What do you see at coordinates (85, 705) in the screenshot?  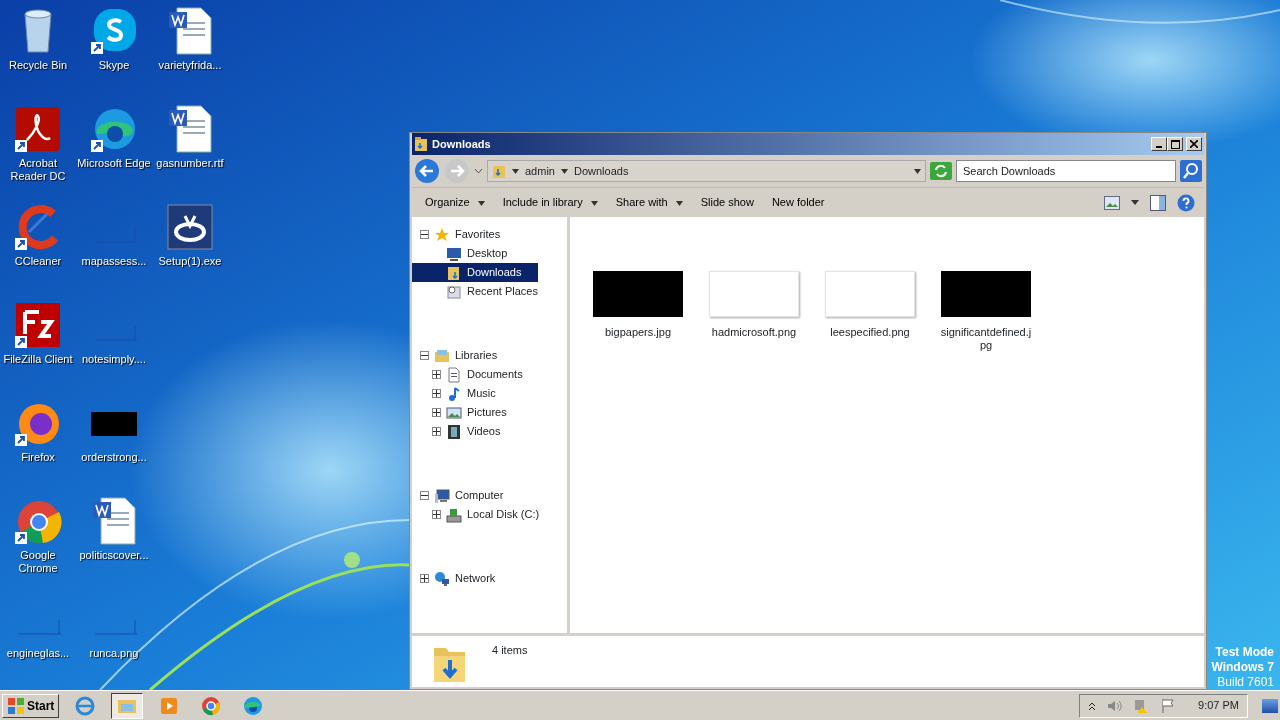 I see `browser-icon` at bounding box center [85, 705].